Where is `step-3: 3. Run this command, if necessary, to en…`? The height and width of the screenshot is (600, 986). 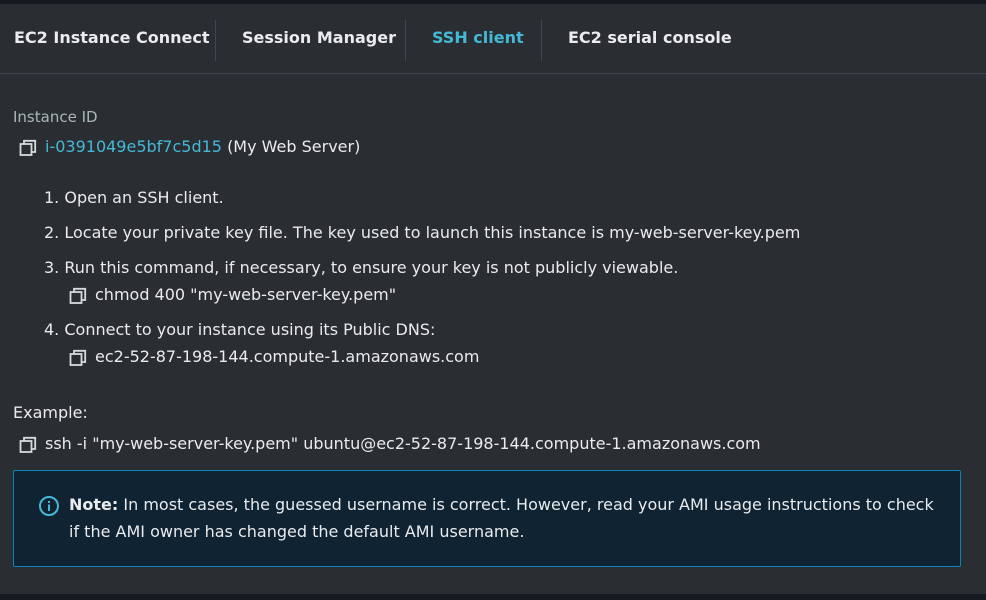 step-3: 3. Run this command, if necessary, to en… is located at coordinates (361, 267).